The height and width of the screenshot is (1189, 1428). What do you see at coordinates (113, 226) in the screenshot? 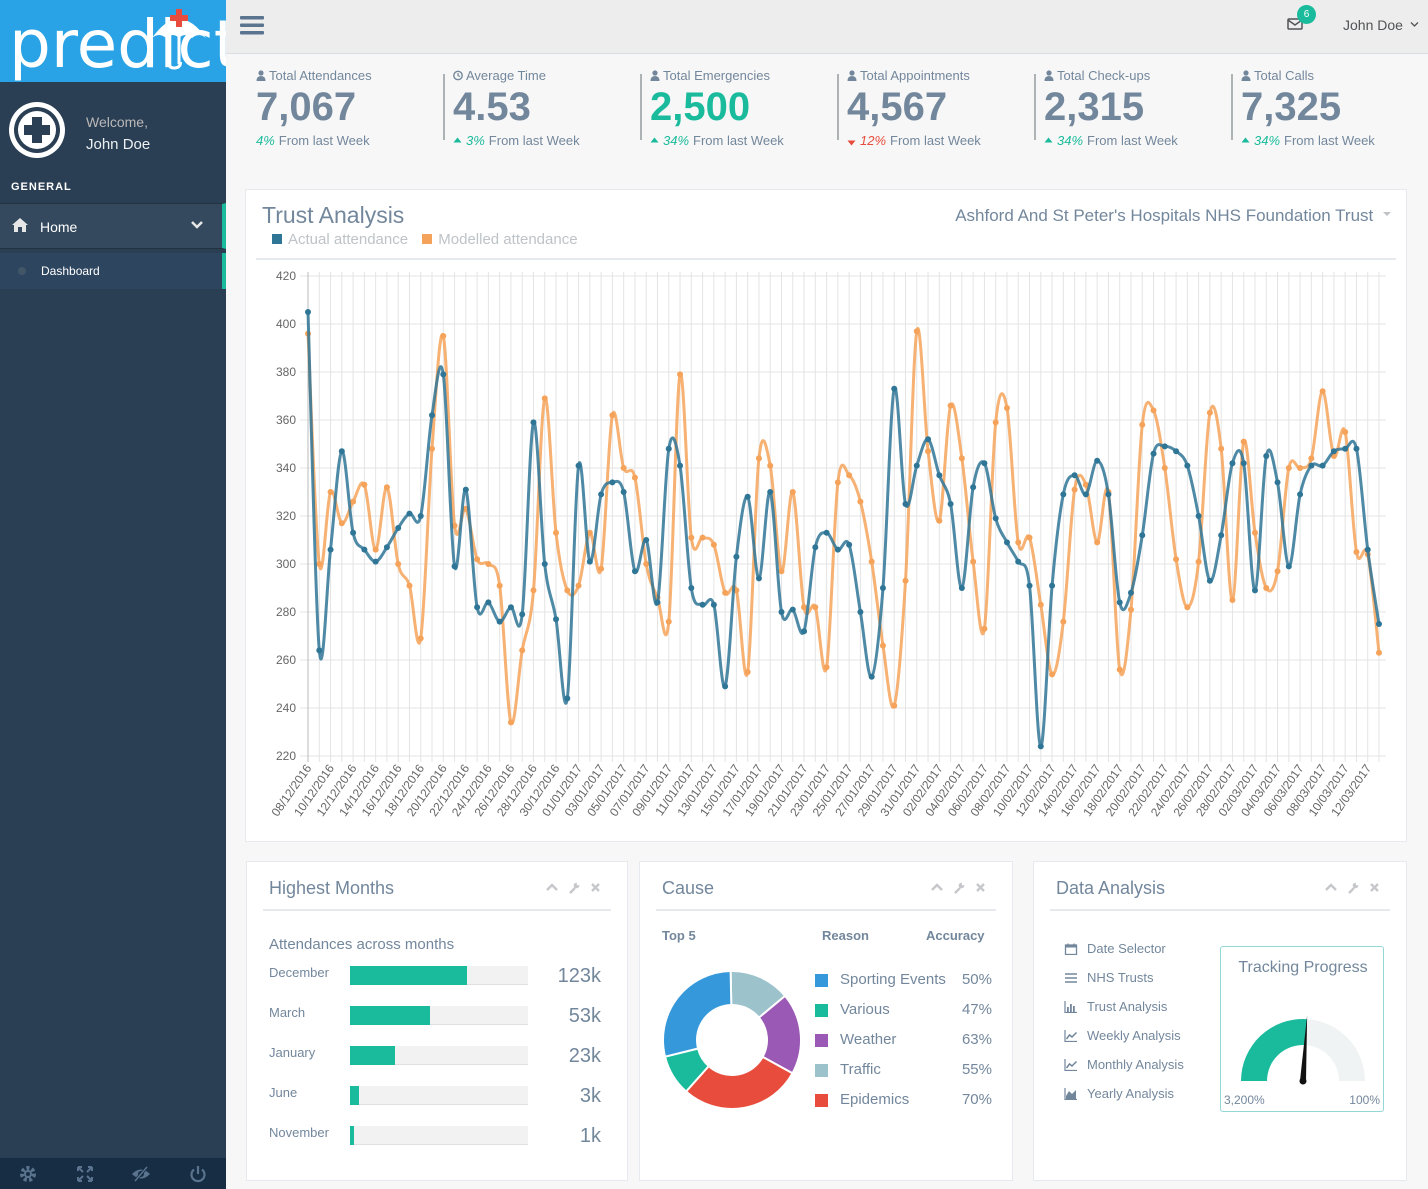
I see `sidebar-item-home: Home` at bounding box center [113, 226].